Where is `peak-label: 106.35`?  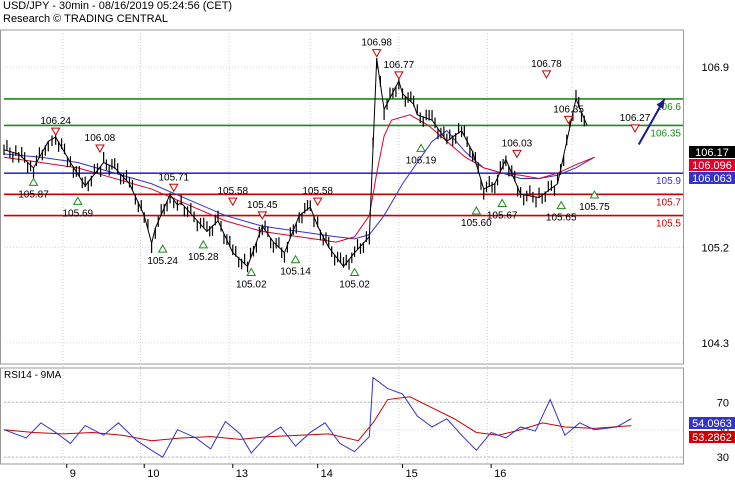 peak-label: 106.35 is located at coordinates (568, 109).